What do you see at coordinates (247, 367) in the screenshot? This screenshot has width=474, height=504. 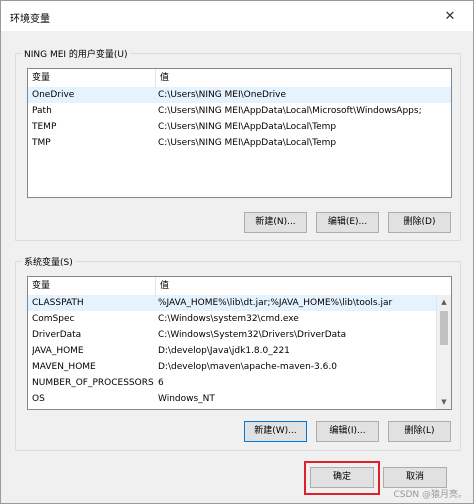 I see `var-value: D:\develop\maven\apache-maven-3.6.0` at bounding box center [247, 367].